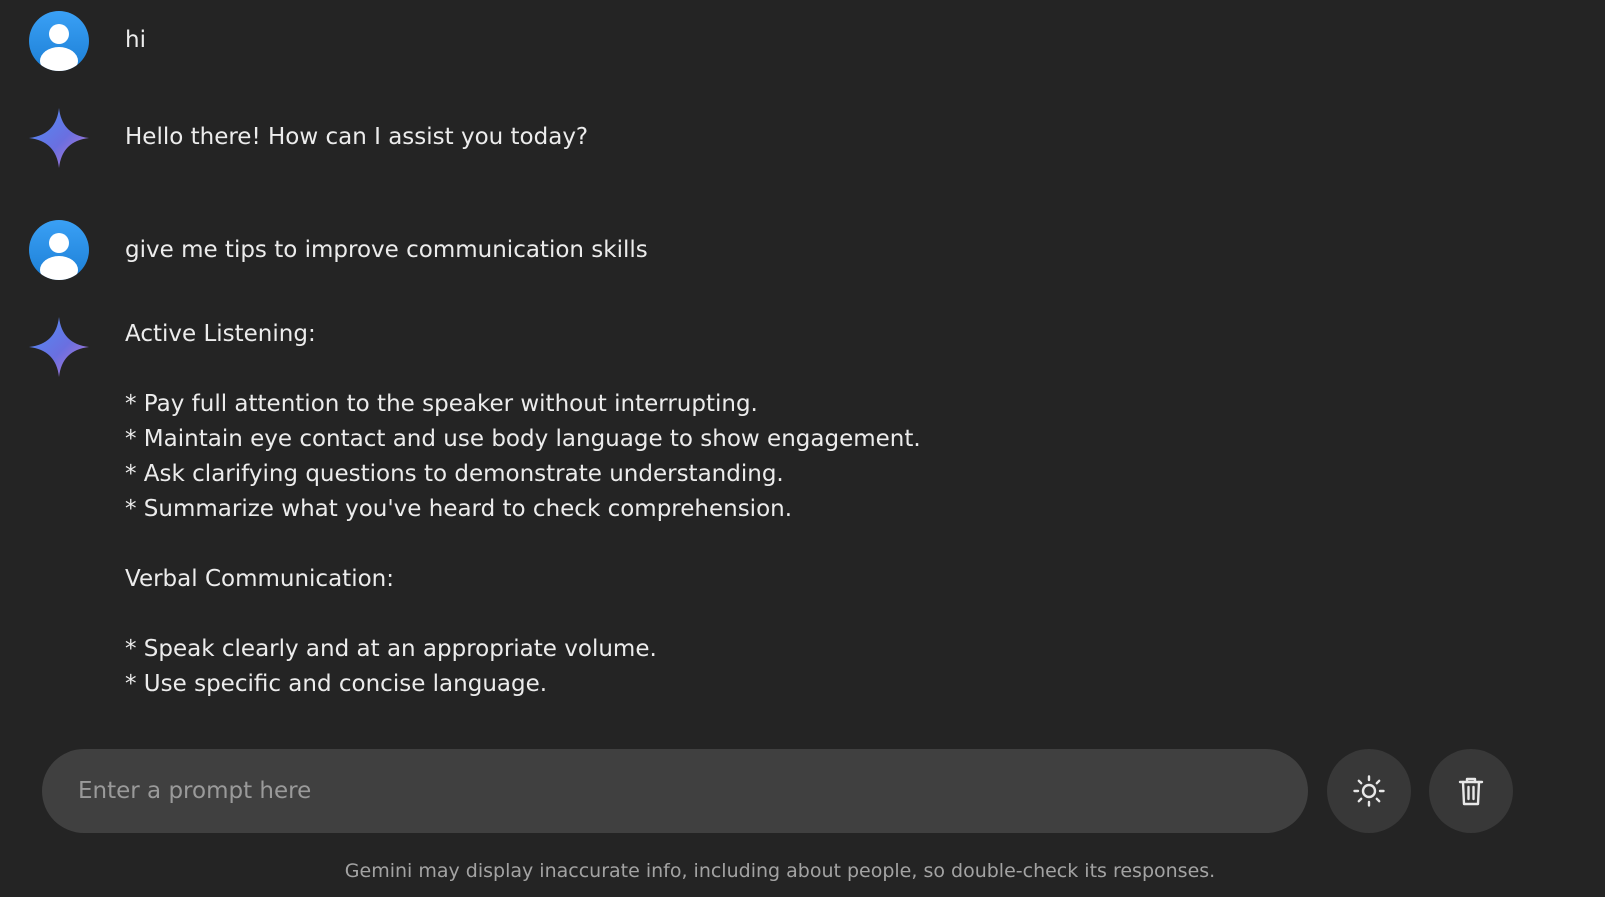 This screenshot has width=1605, height=897. What do you see at coordinates (357, 137) in the screenshot?
I see `message-text: Hello there! How can I assist you today?` at bounding box center [357, 137].